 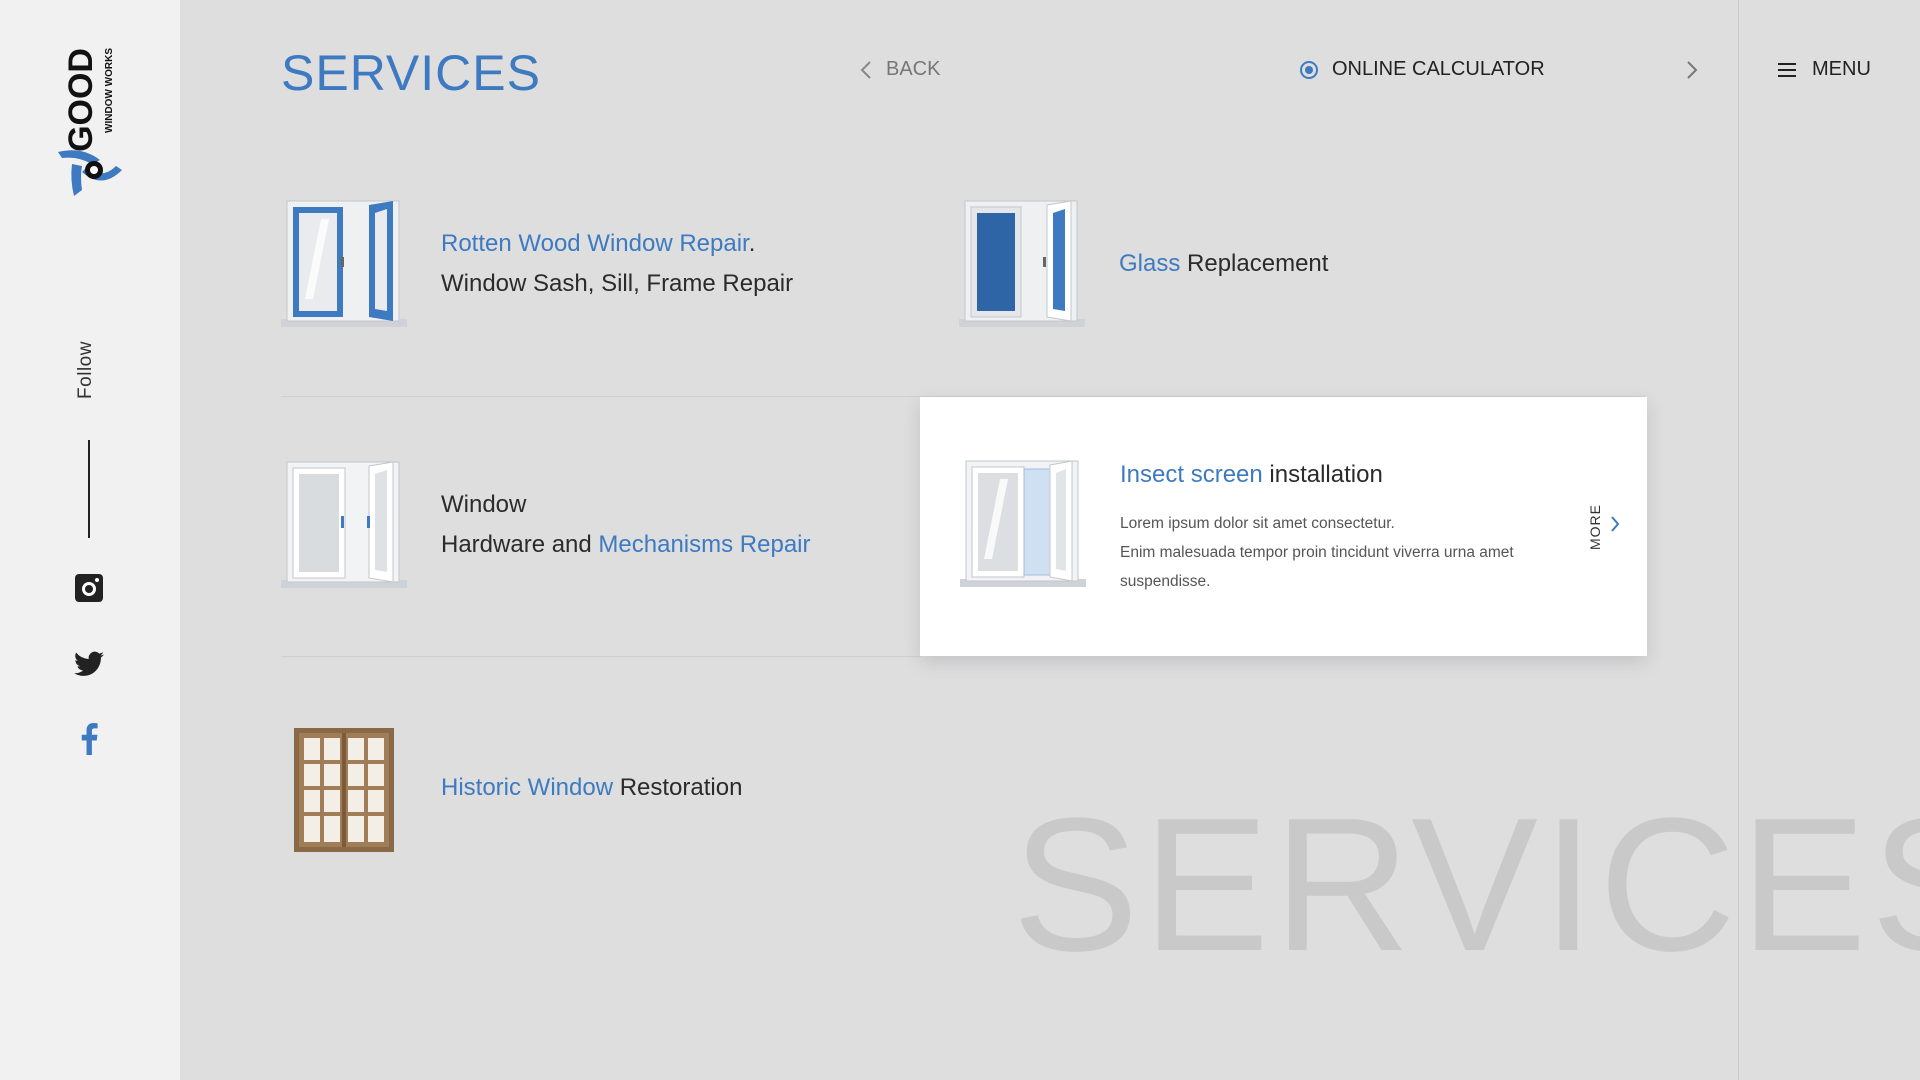 I want to click on facebook-icon, so click(x=89, y=739).